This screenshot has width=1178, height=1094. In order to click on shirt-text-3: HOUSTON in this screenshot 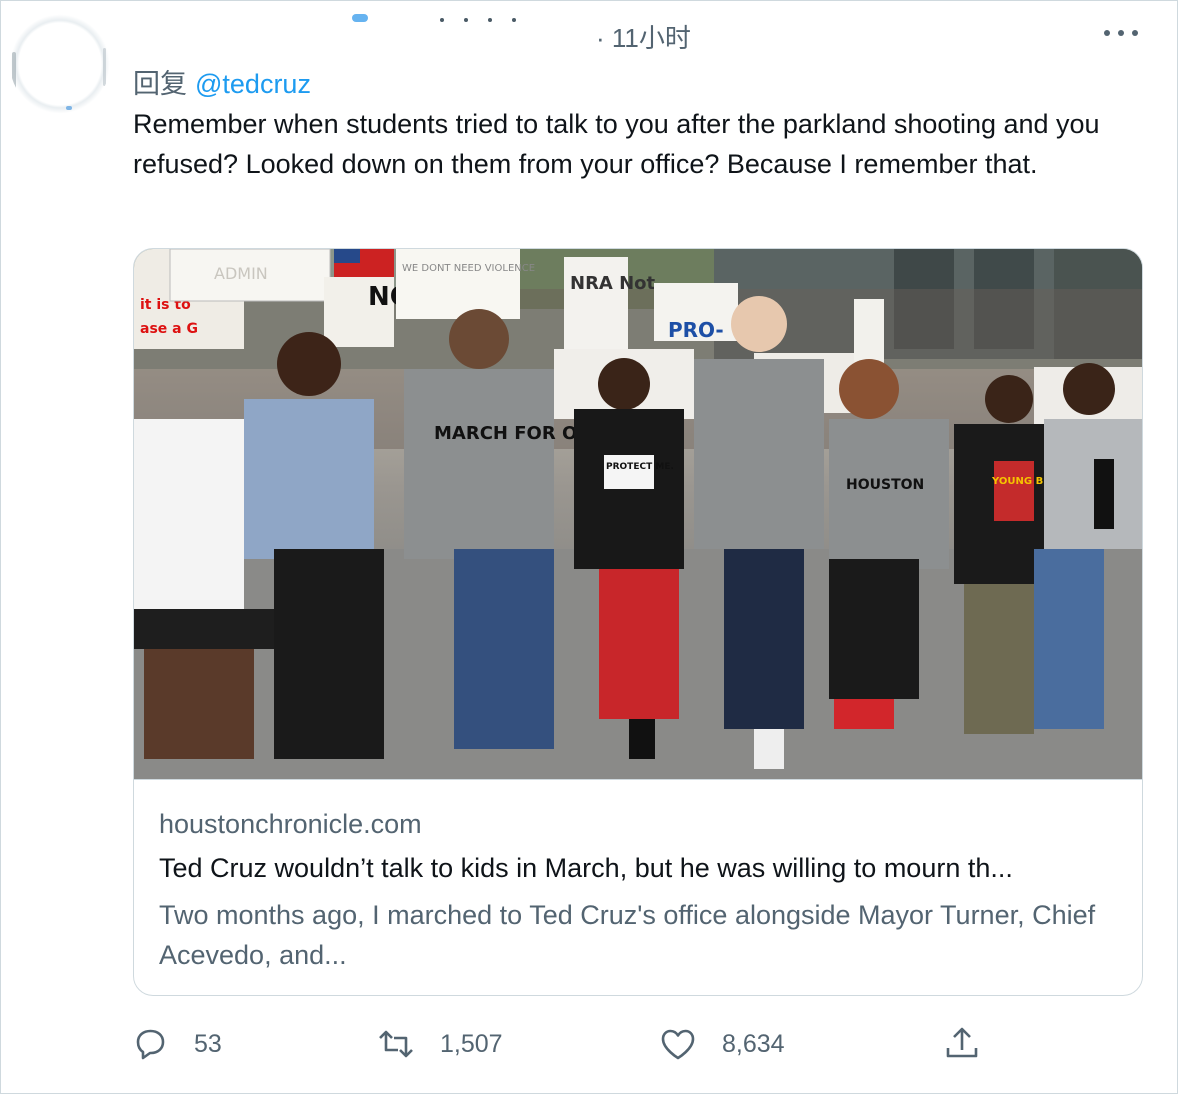, I will do `click(885, 485)`.